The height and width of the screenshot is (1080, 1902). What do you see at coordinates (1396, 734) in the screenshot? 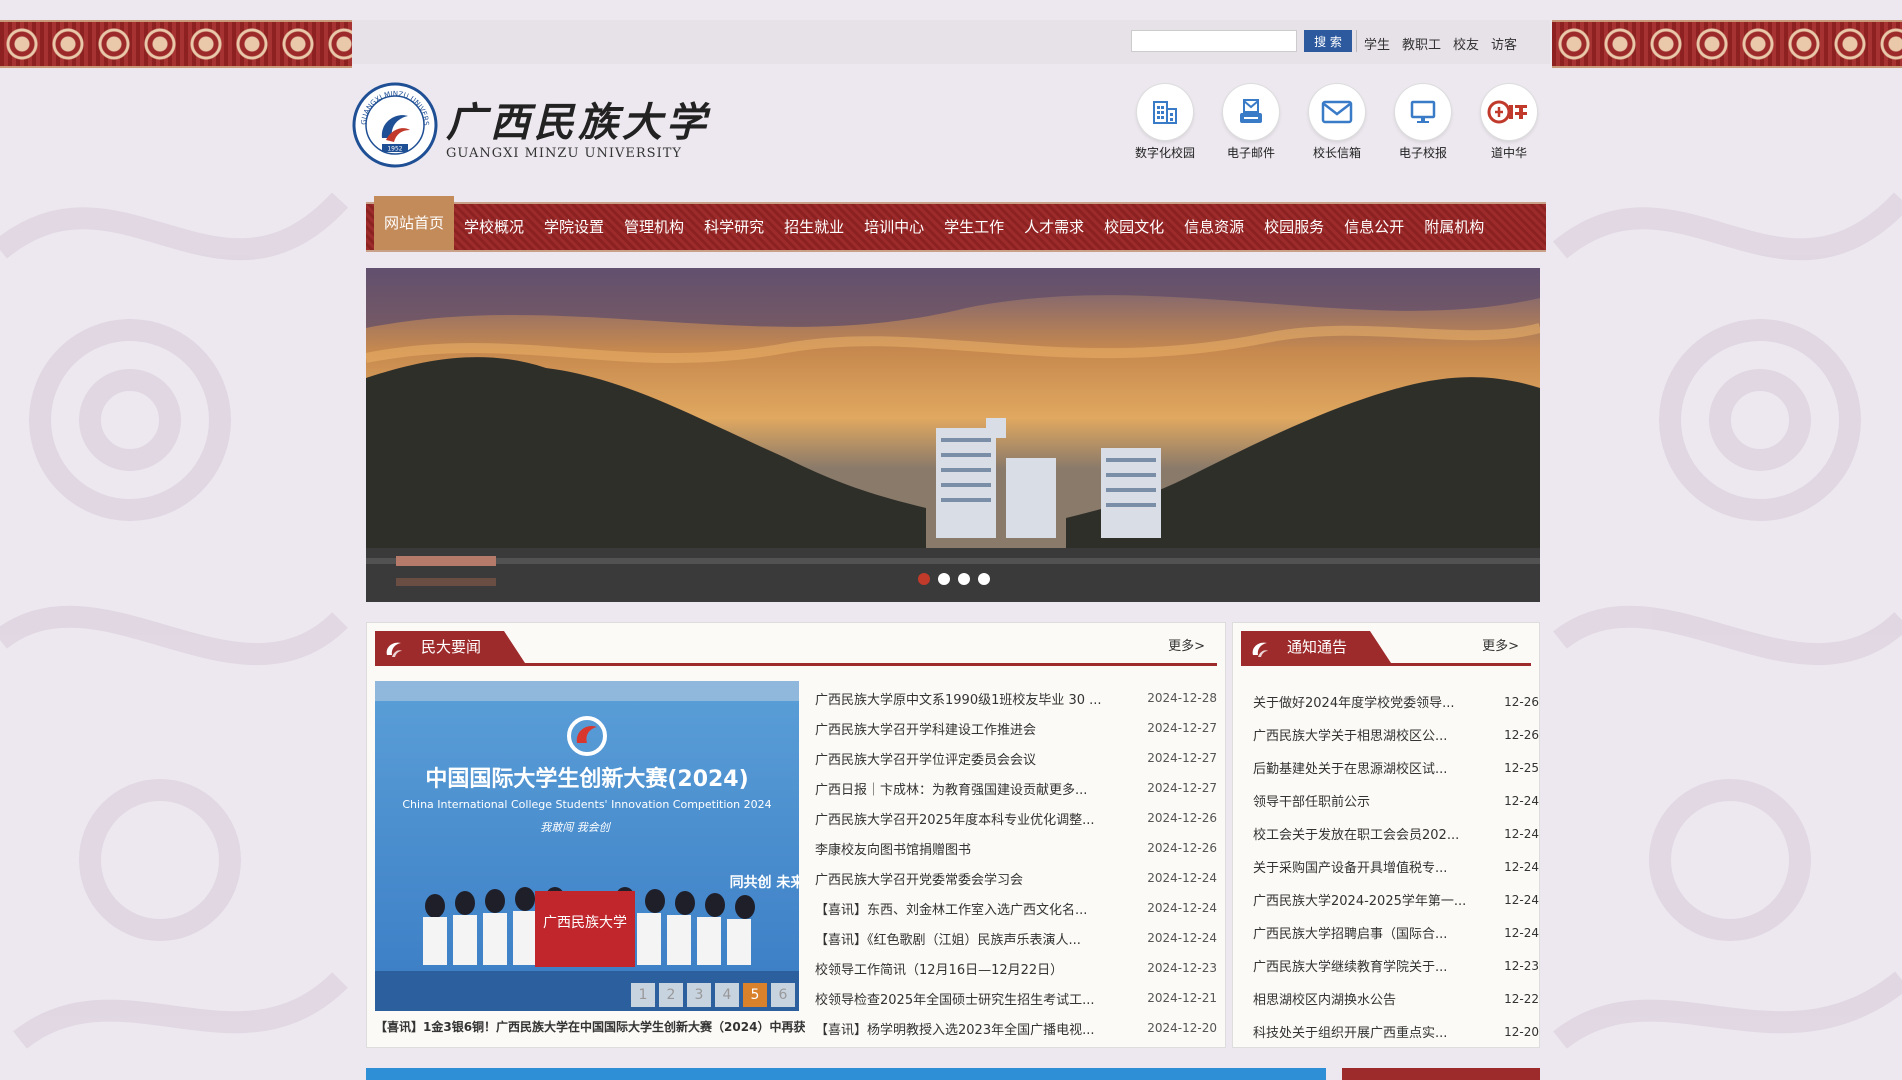
I see `notice-item: 广西民族大学关于相思湖校区公... 12-26` at bounding box center [1396, 734].